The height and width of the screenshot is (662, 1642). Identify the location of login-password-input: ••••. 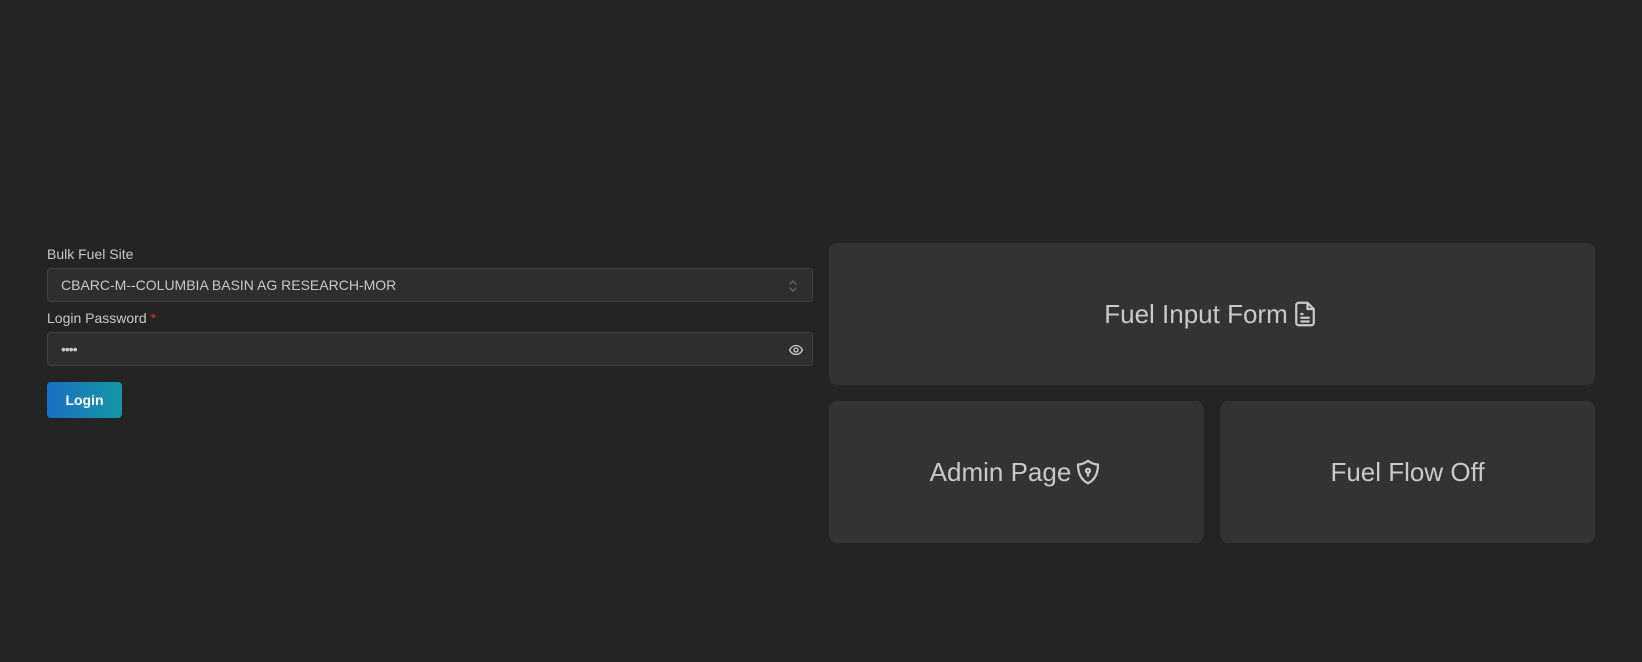
(430, 349).